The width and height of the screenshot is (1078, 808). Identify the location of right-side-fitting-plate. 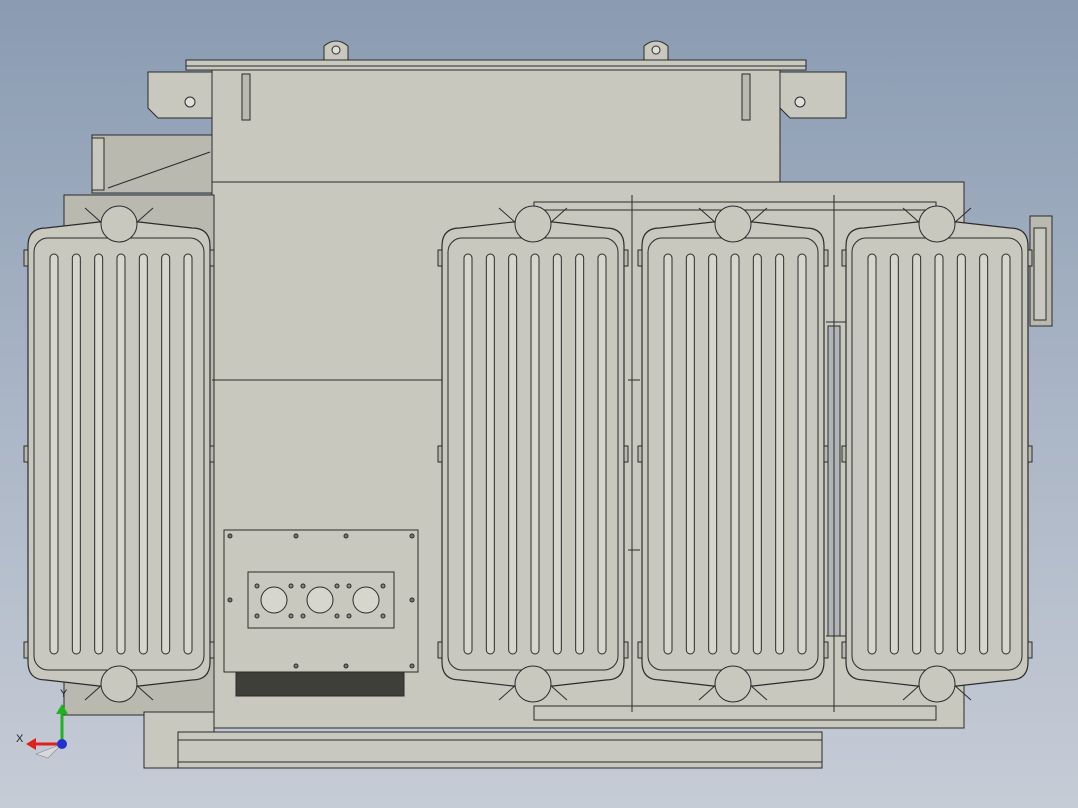
(1040, 274).